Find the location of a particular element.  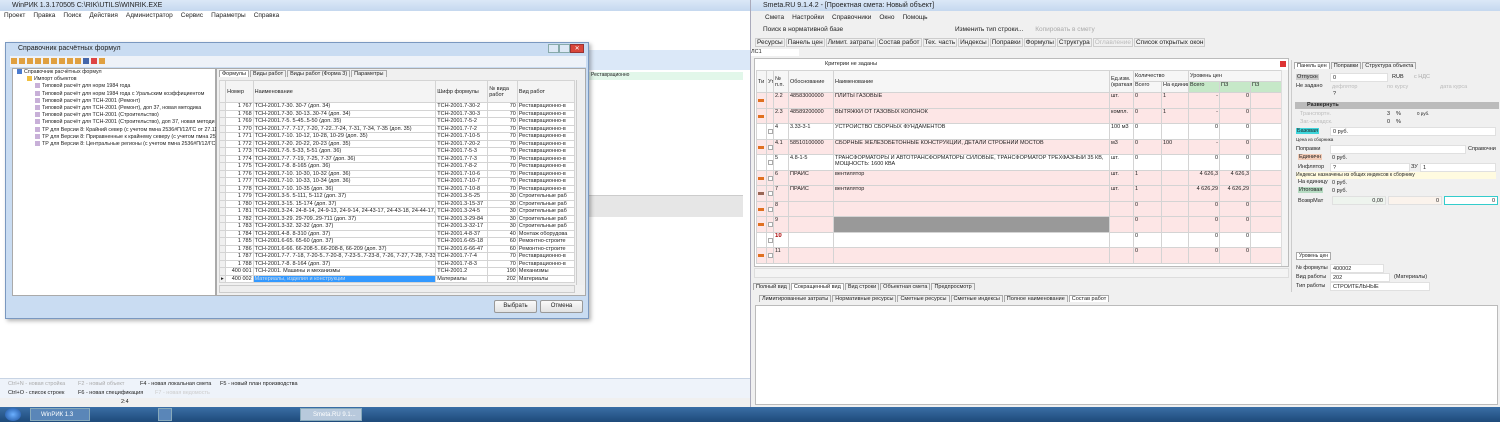

cancel-button: Отмена is located at coordinates (561, 306).